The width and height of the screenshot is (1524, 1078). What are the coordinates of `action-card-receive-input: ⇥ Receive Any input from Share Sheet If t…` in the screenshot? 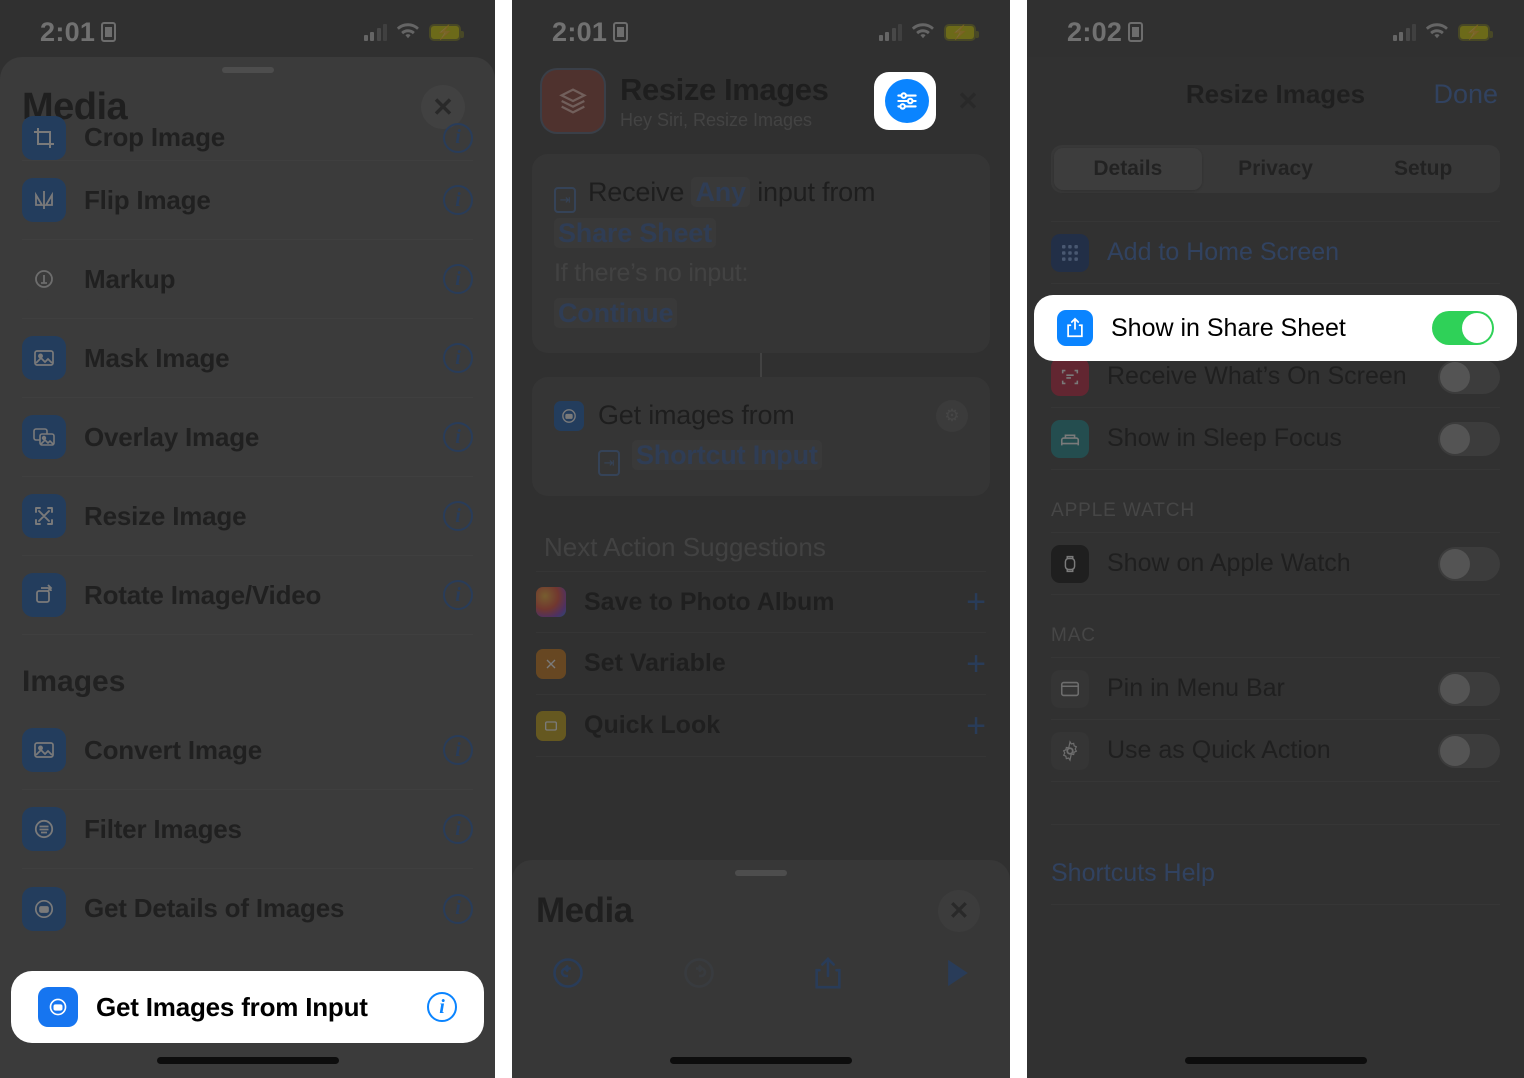 It's located at (761, 253).